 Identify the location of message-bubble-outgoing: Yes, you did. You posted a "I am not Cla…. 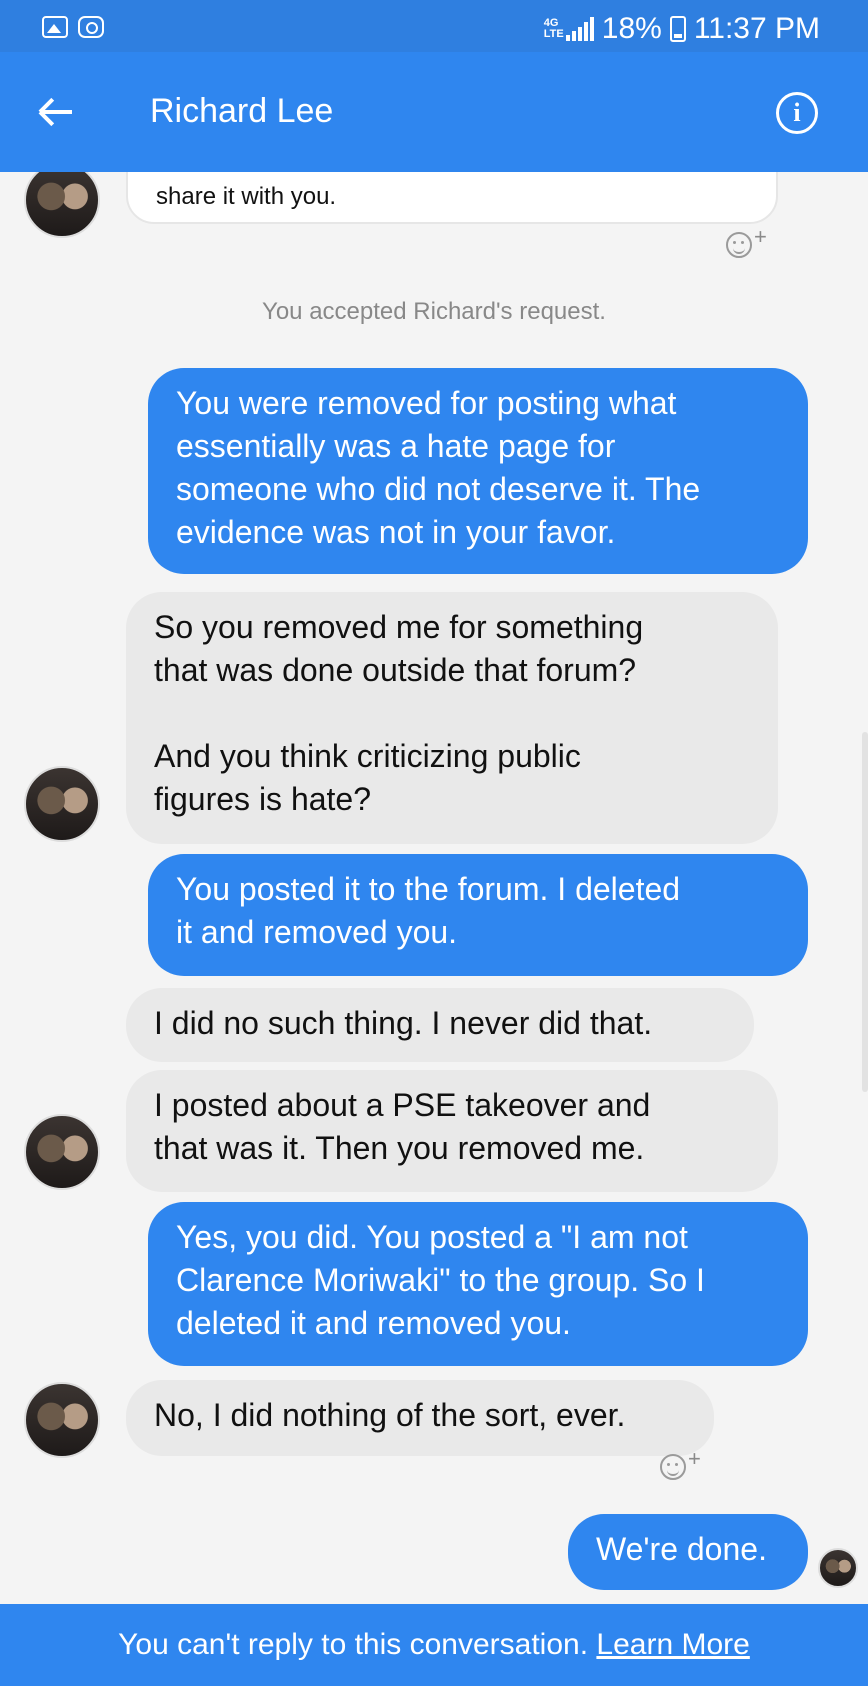
(478, 1284).